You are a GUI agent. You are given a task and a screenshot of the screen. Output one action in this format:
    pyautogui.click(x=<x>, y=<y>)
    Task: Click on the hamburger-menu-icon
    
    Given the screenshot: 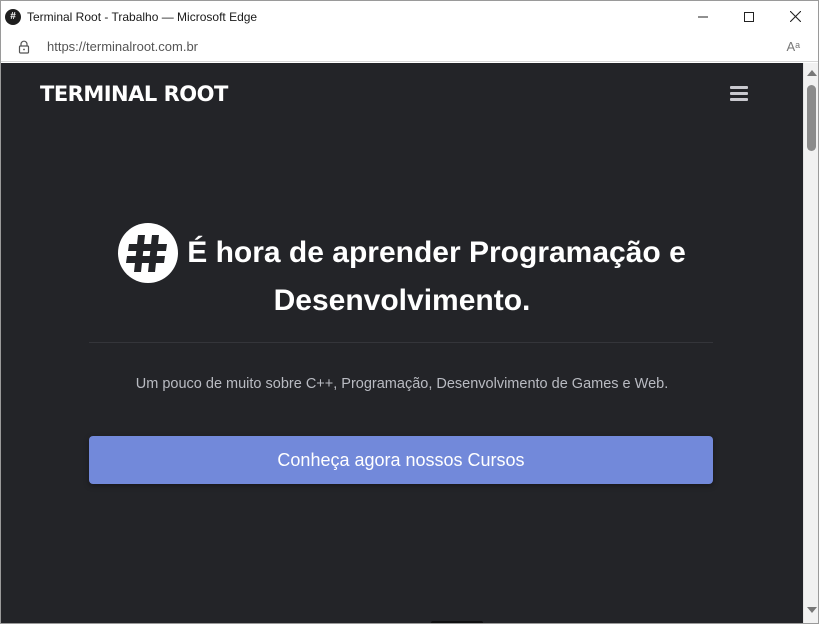 What is the action you would take?
    pyautogui.click(x=739, y=93)
    